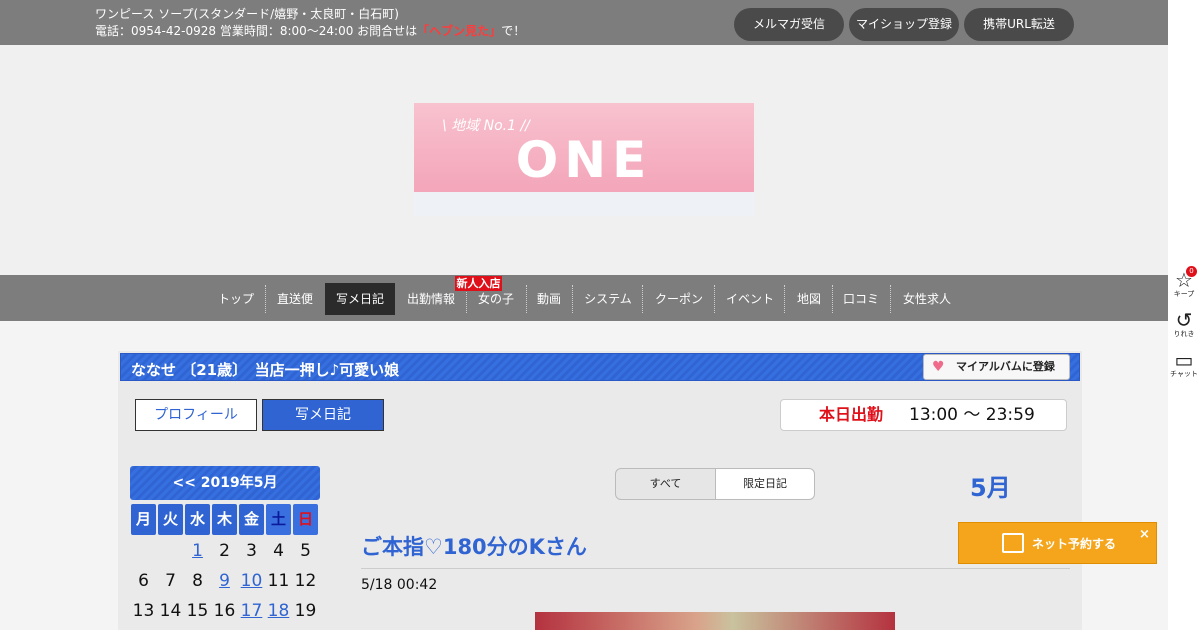 This screenshot has width=1200, height=630. I want to click on calendar-day: 12, so click(305, 581).